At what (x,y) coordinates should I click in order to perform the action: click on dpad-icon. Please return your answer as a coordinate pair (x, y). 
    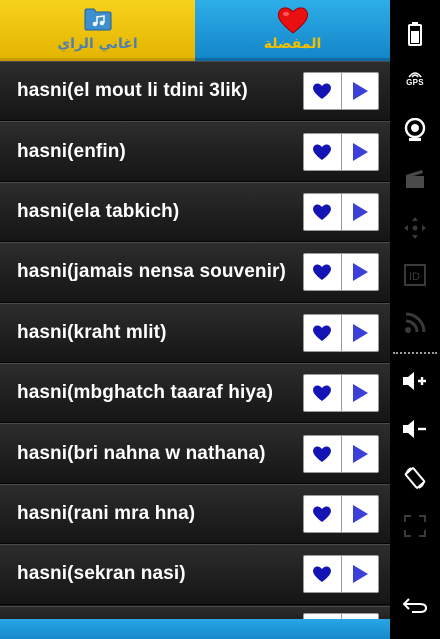
    Looking at the image, I should click on (415, 228).